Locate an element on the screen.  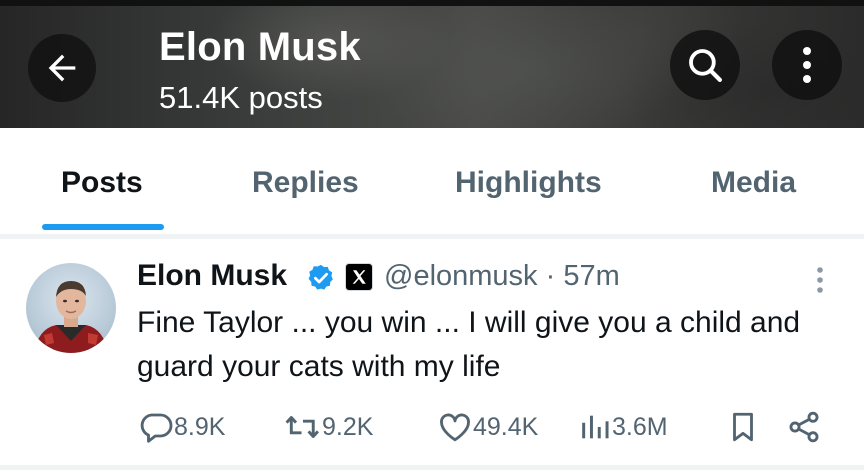
tab-replies: Replies is located at coordinates (305, 183).